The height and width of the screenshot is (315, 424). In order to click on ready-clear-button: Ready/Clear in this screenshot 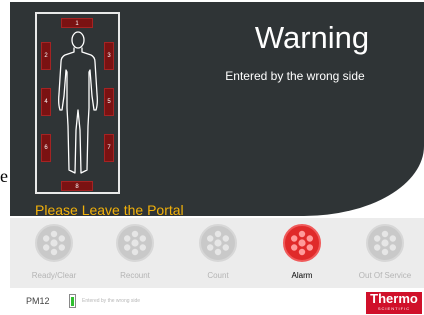, I will do `click(54, 252)`.